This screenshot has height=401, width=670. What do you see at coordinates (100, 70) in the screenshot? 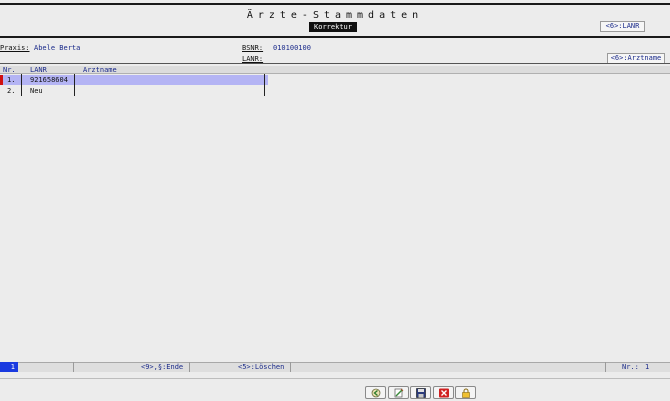
I see `column-header-arztname: Arztname` at bounding box center [100, 70].